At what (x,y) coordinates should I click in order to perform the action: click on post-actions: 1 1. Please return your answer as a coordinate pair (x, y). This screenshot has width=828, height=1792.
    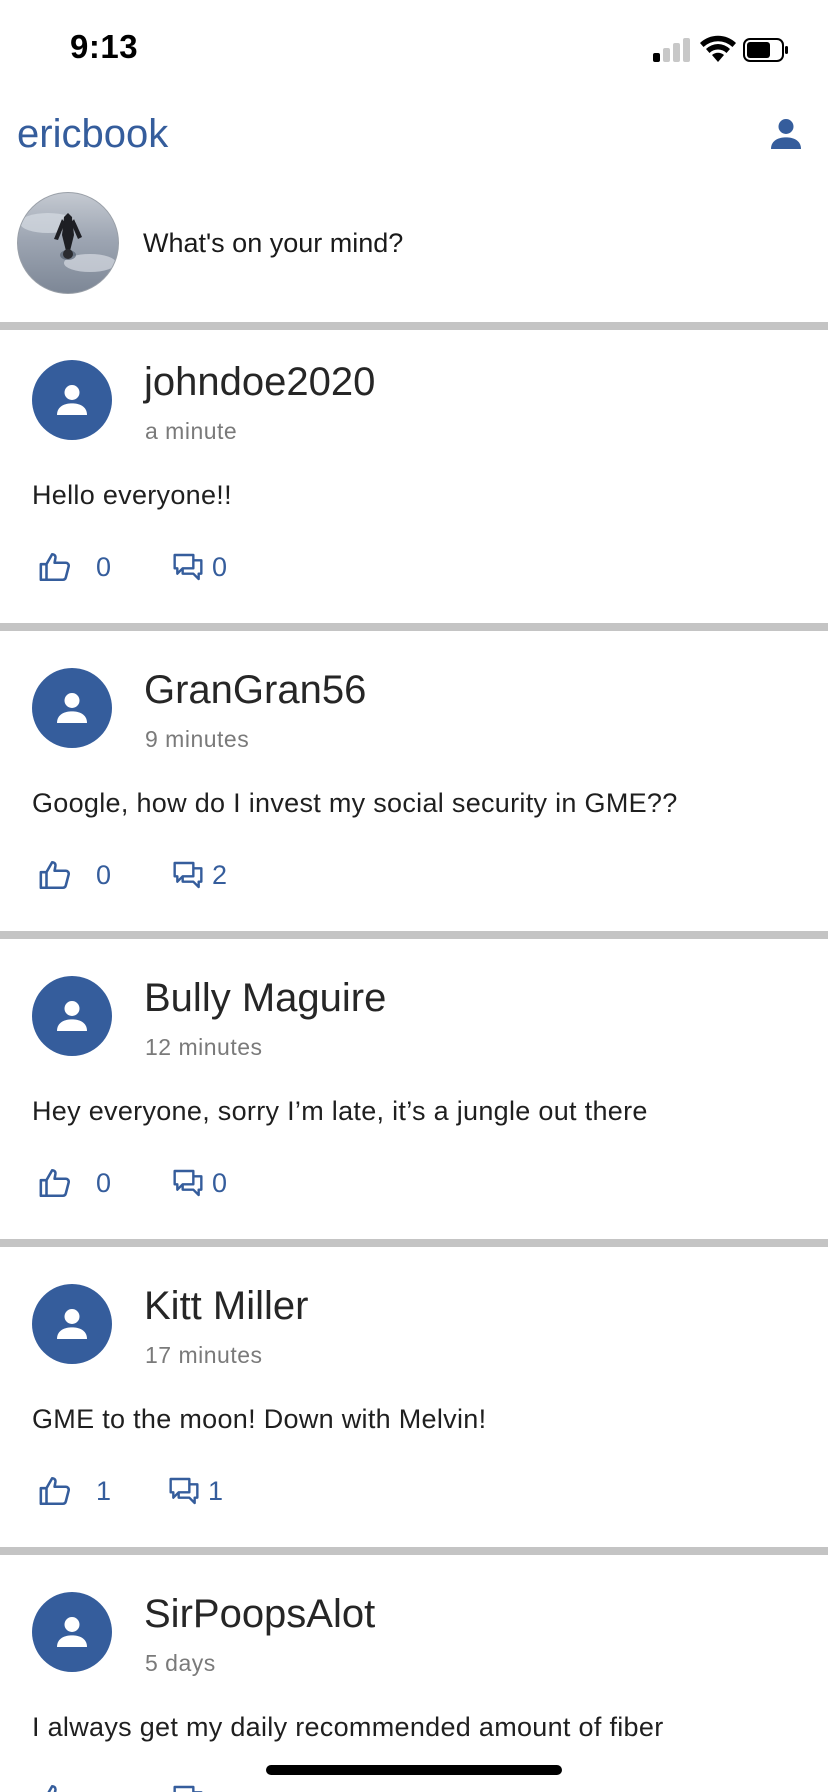
    Looking at the image, I should click on (230, 1492).